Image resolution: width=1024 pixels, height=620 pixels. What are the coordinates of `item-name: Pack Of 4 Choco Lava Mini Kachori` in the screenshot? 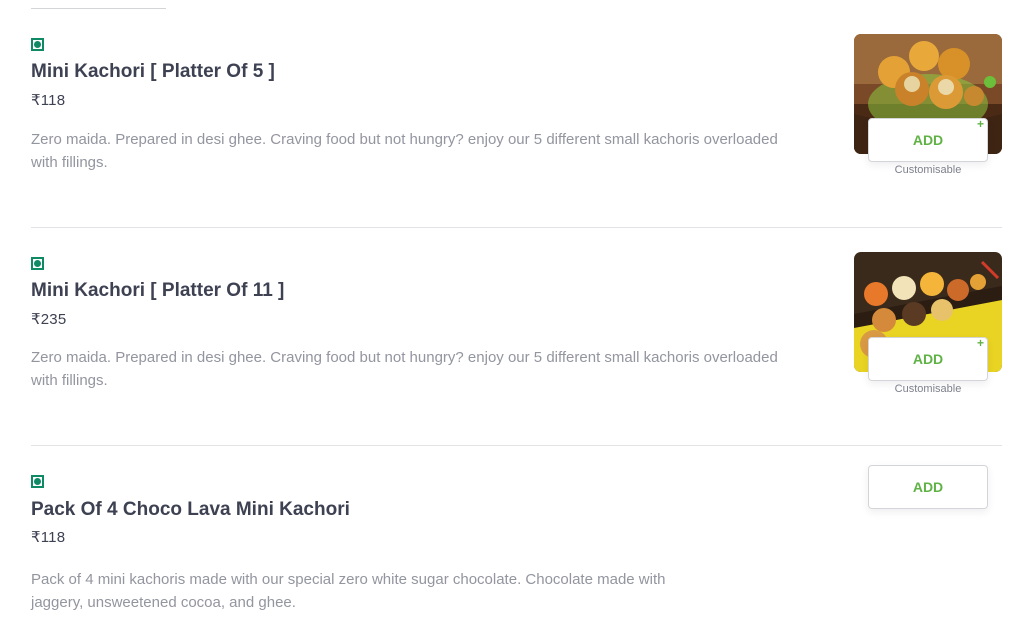 It's located at (190, 509).